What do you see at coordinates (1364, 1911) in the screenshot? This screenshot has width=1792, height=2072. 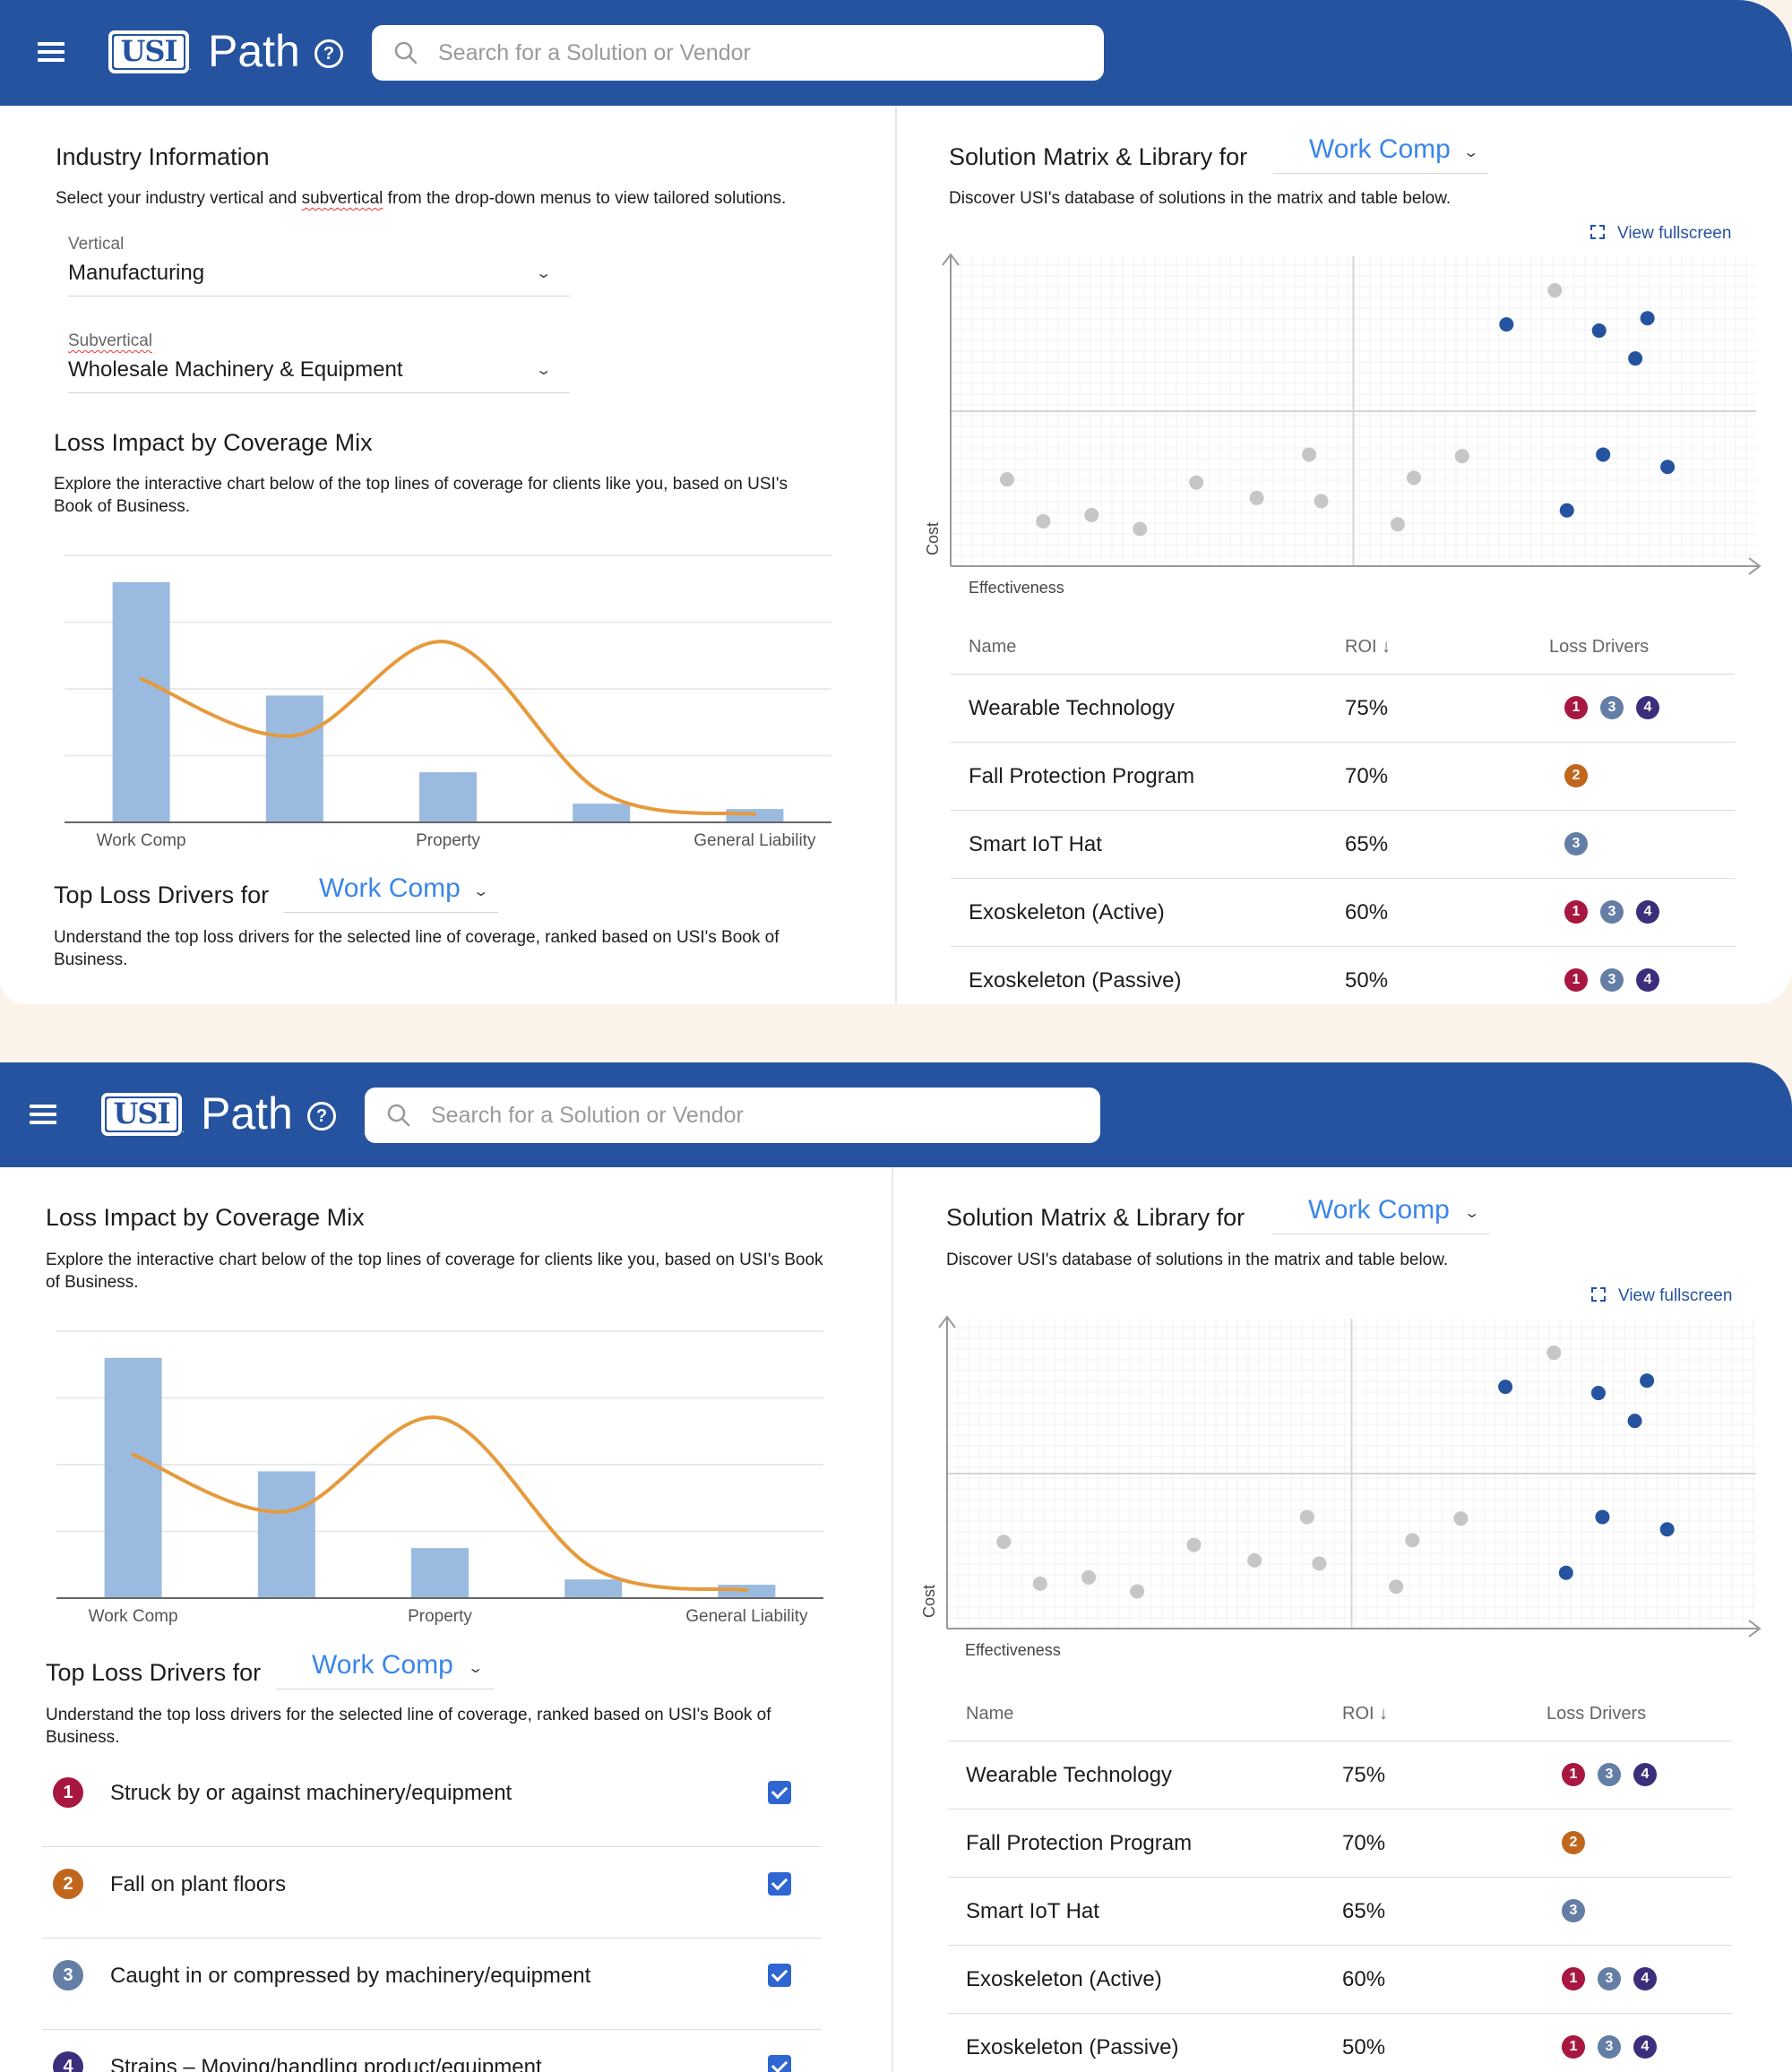 I see `solution-roi: 65%` at bounding box center [1364, 1911].